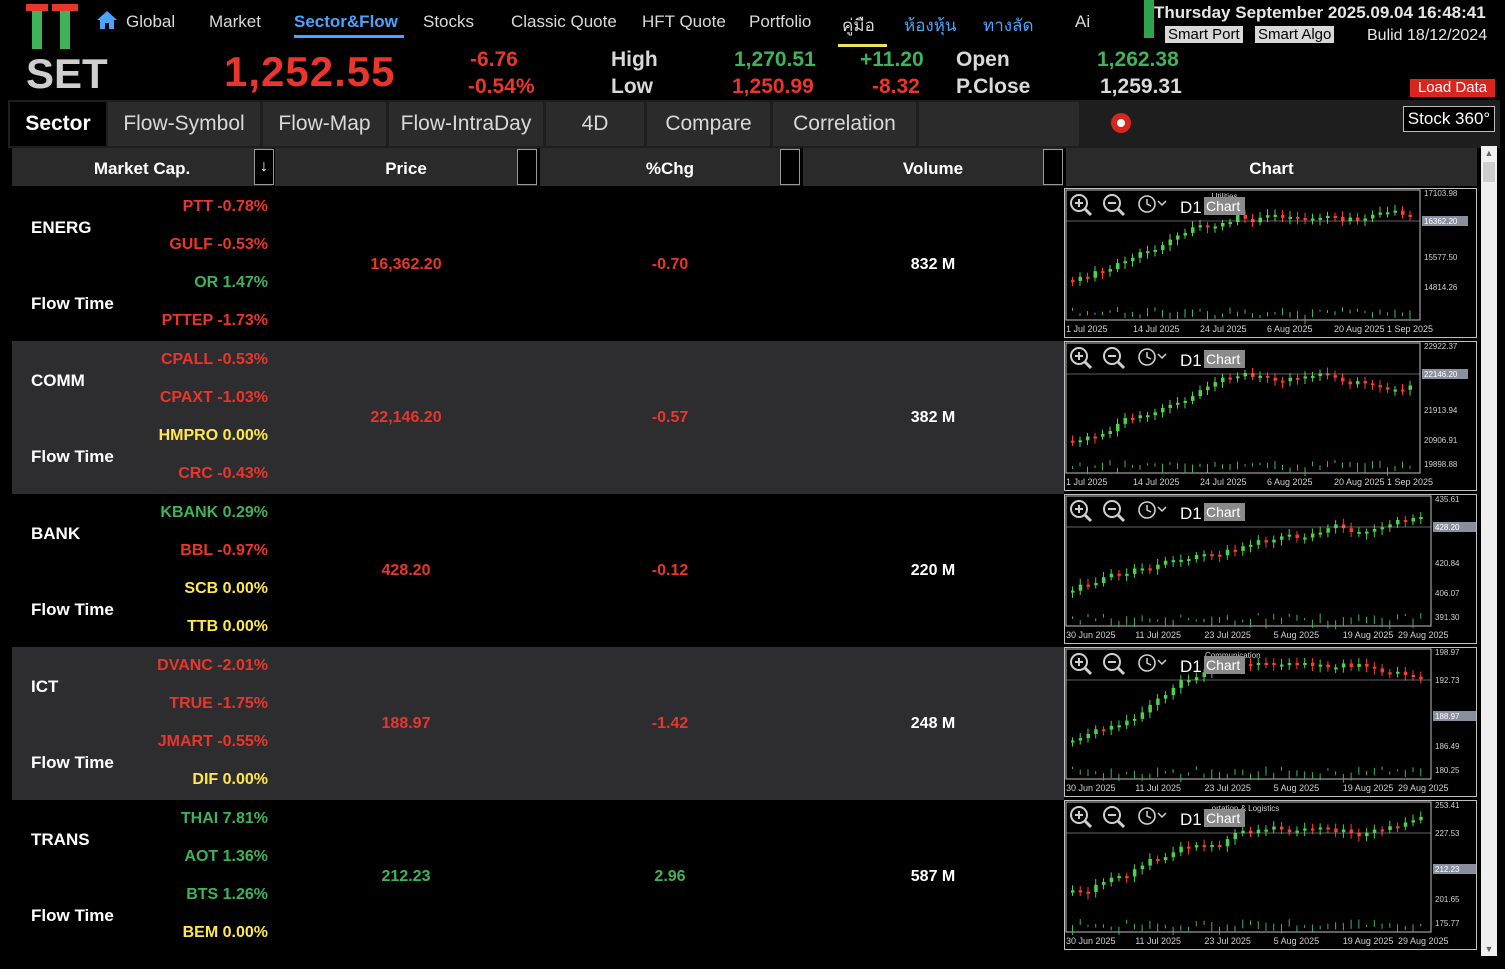  Describe the element at coordinates (448, 22) in the screenshot. I see `nav-stocks: Stocks` at that location.